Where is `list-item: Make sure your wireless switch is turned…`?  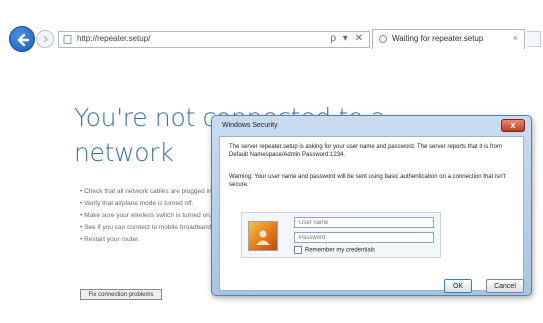 list-item: Make sure your wireless switch is turned… is located at coordinates (150, 218).